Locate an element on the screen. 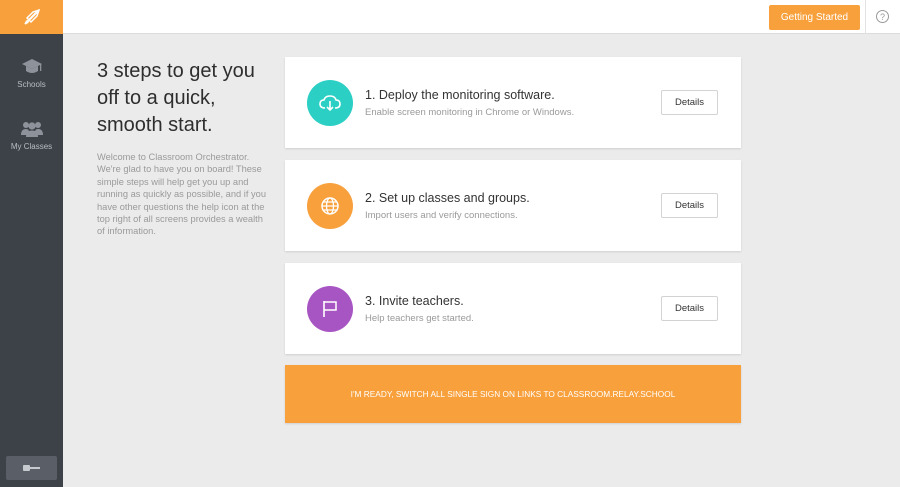  step-subtitle: Help teachers get started. is located at coordinates (419, 318).